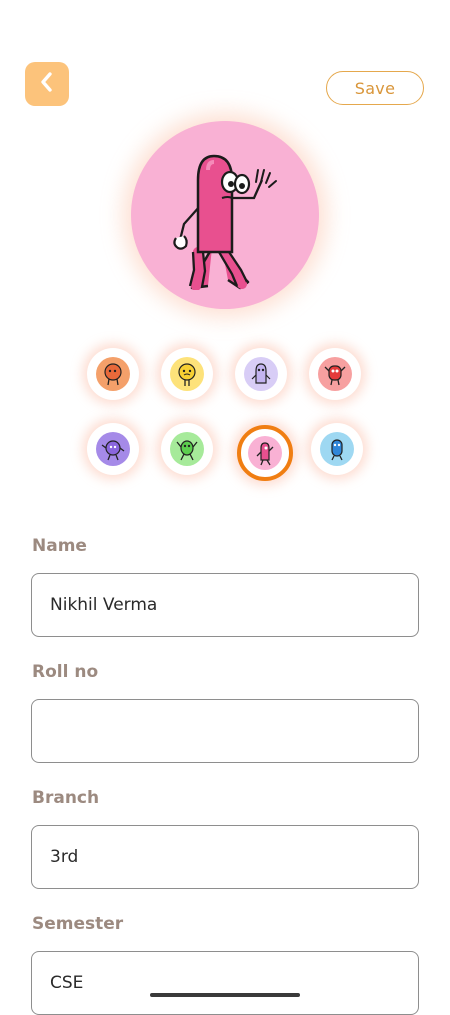  I want to click on name-field, so click(225, 605).